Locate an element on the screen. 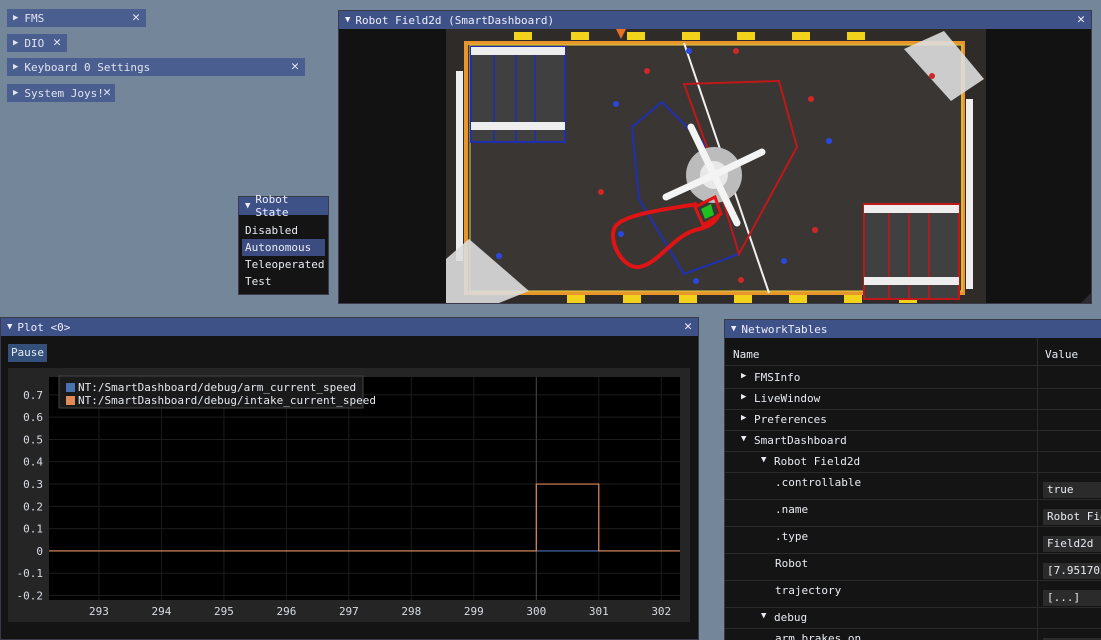 The width and height of the screenshot is (1101, 640). nt-row-value: Field2d is located at coordinates (1072, 544).